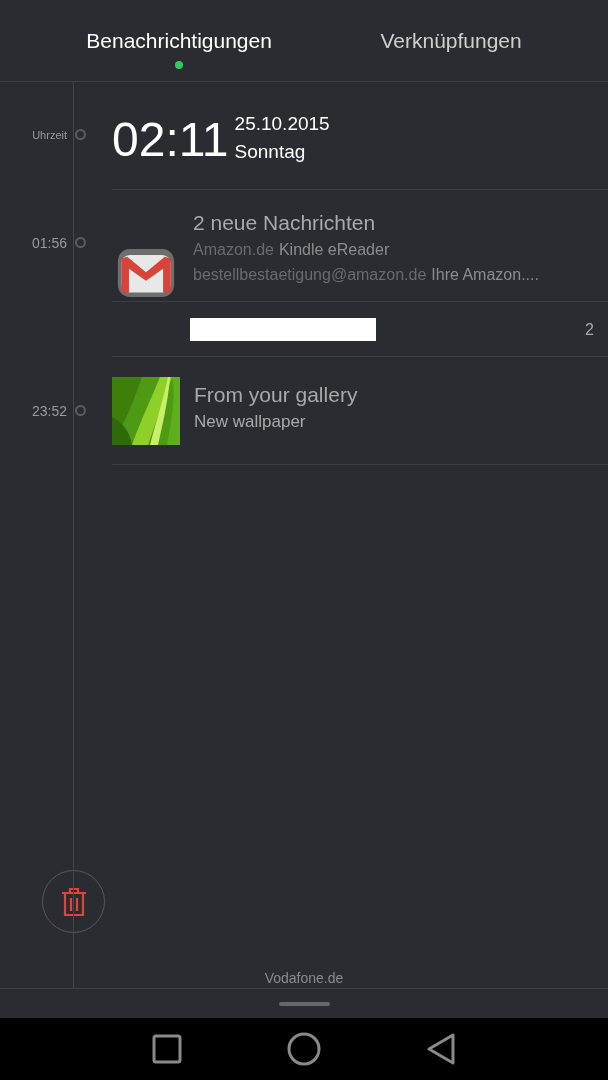  Describe the element at coordinates (49, 243) in the screenshot. I see `time-label: 01:56` at that location.